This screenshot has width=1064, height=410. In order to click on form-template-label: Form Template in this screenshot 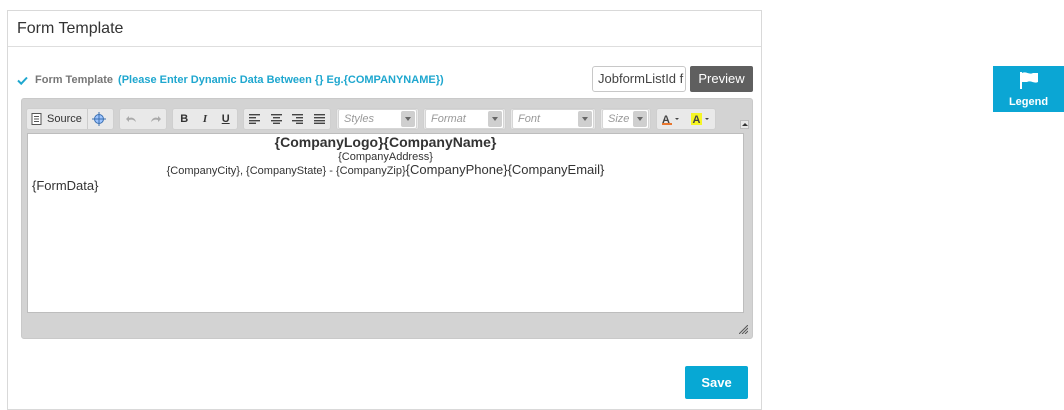, I will do `click(74, 80)`.